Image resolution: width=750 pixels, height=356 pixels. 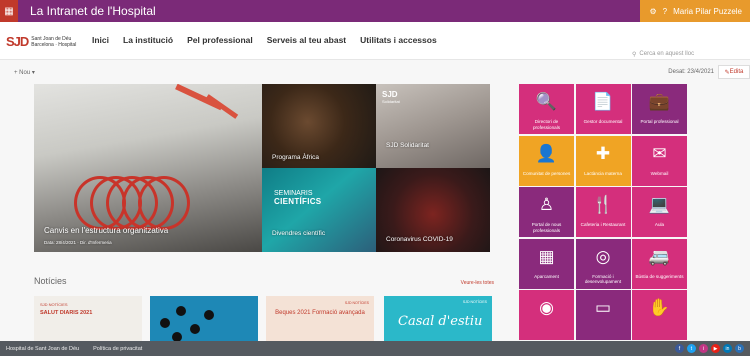 I want to click on hero-tile-science: SEMINARIS CIENTÍFICS Divendres científic, so click(x=319, y=210).